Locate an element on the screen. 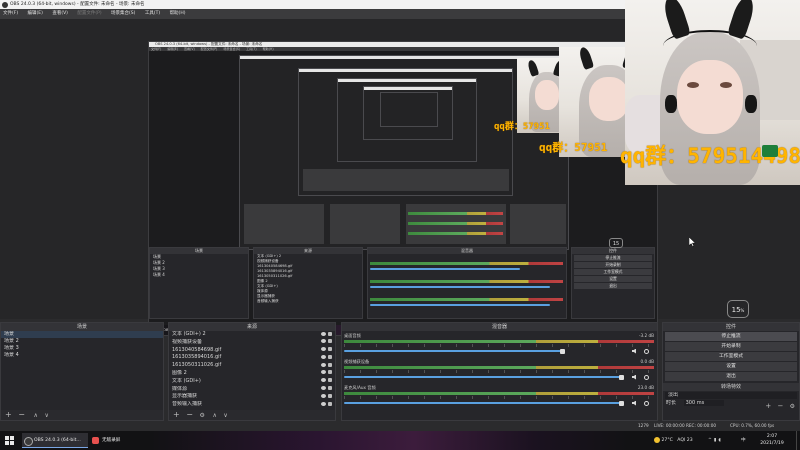  track-name: 视频捕获设备 is located at coordinates (357, 361).